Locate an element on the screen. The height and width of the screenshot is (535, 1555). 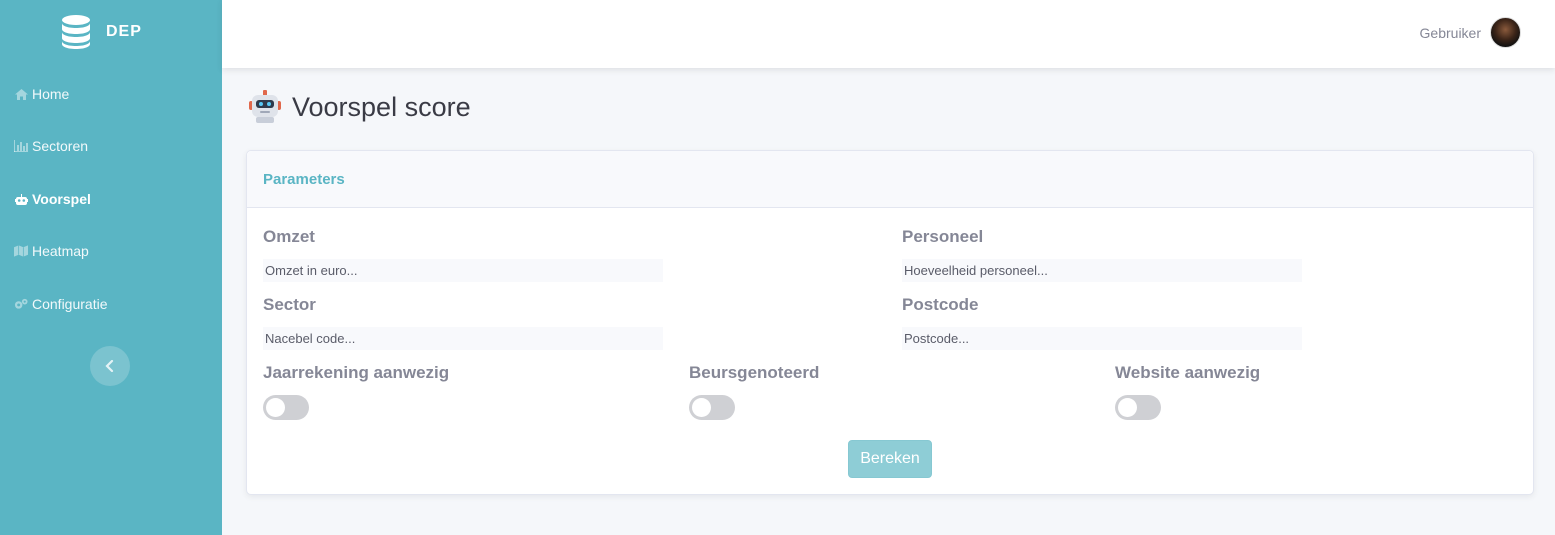
bar-chart-icon is located at coordinates (21, 146).